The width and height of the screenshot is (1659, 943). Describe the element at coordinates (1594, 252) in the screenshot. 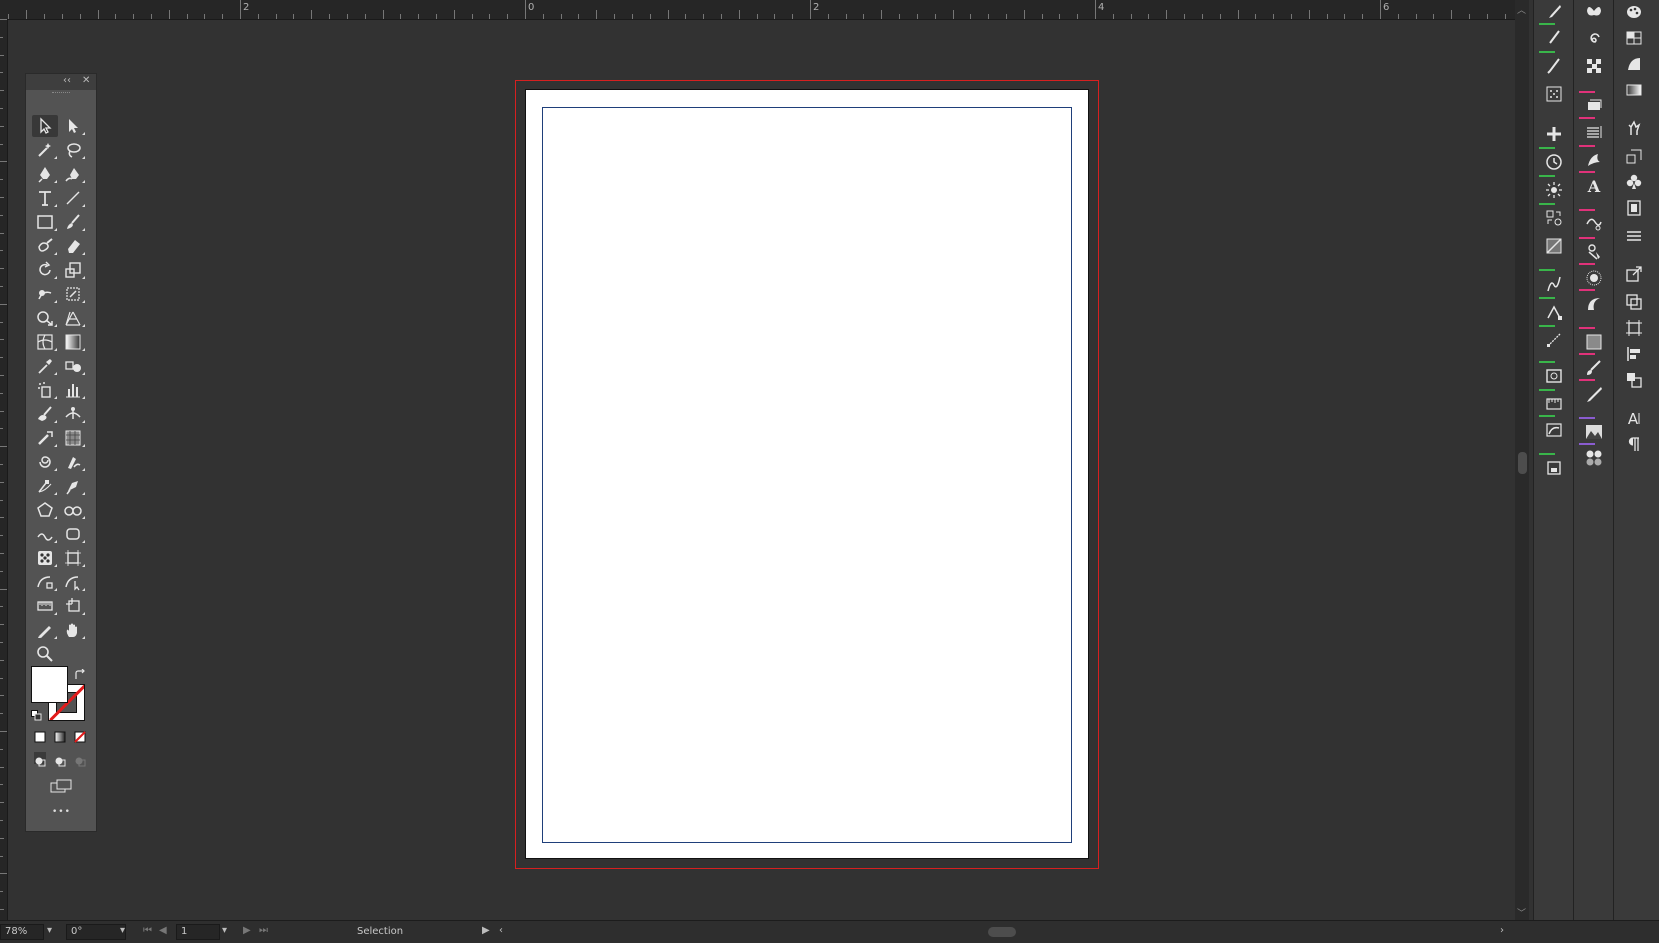

I see `puppet-icon` at that location.